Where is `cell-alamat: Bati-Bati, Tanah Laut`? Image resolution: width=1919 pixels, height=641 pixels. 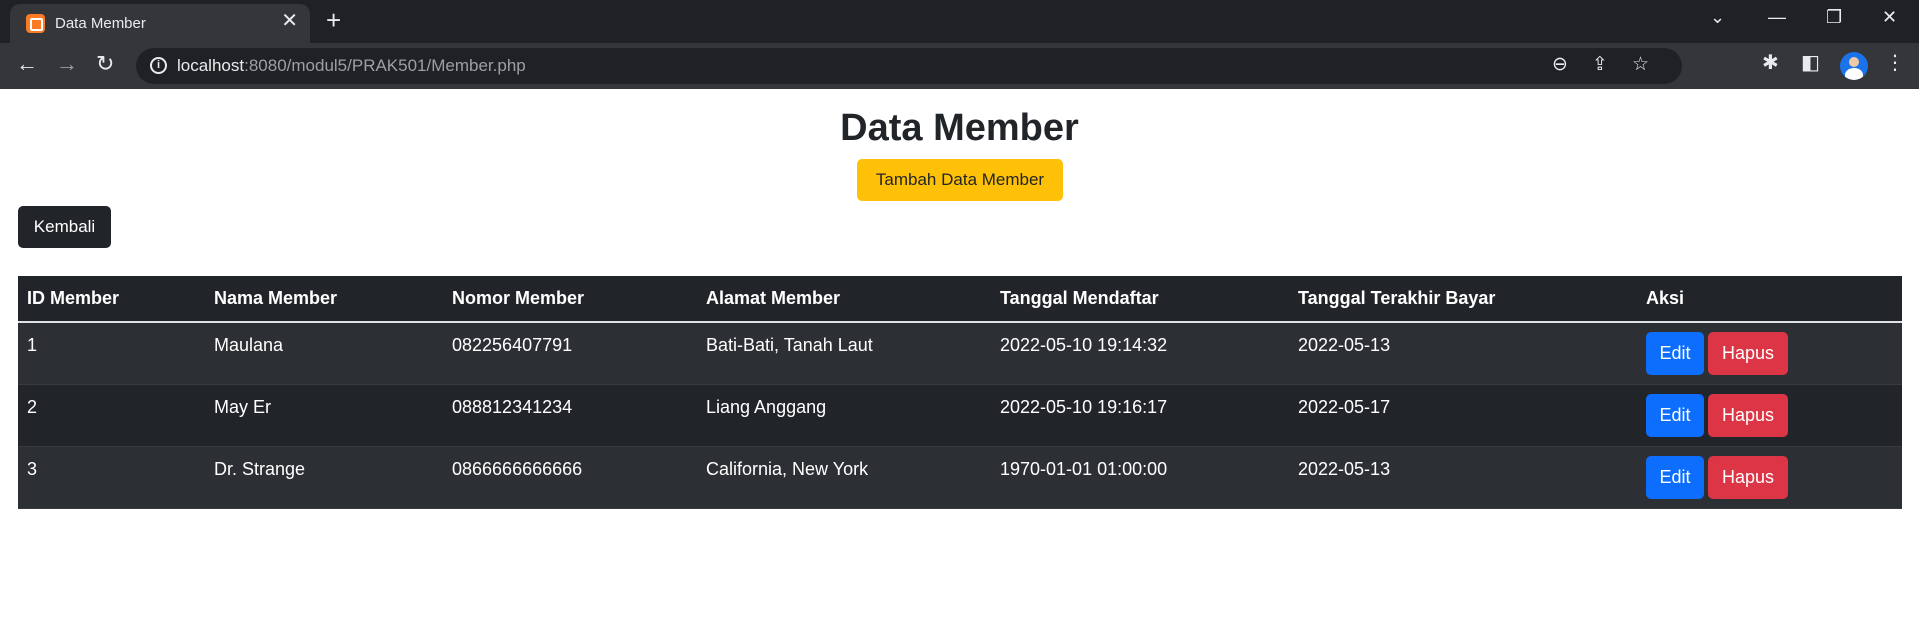 cell-alamat: Bati-Bati, Tanah Laut is located at coordinates (844, 353).